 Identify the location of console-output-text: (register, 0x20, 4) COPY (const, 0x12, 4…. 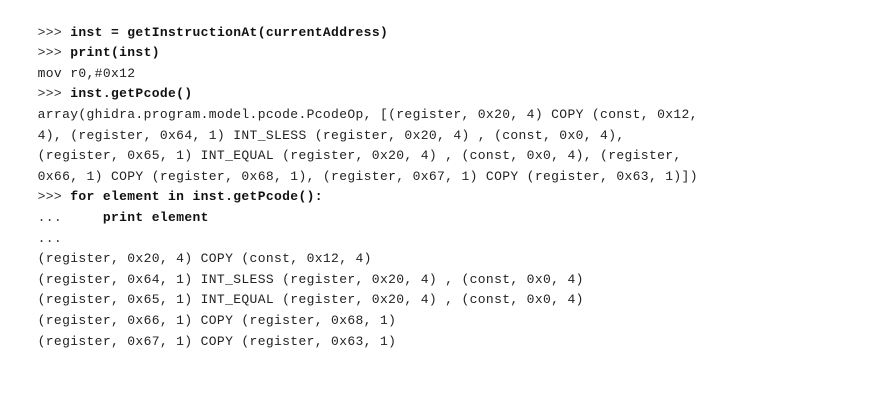
(204, 259).